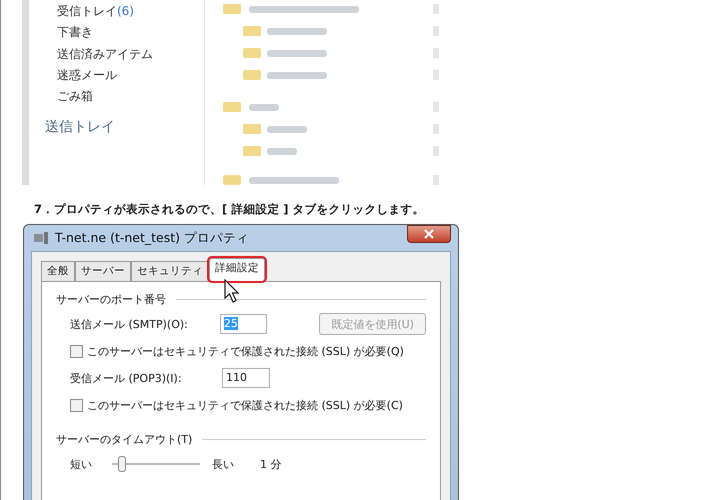  Describe the element at coordinates (126, 378) in the screenshot. I see `field-label: 受信メール (POP3)(I):` at that location.